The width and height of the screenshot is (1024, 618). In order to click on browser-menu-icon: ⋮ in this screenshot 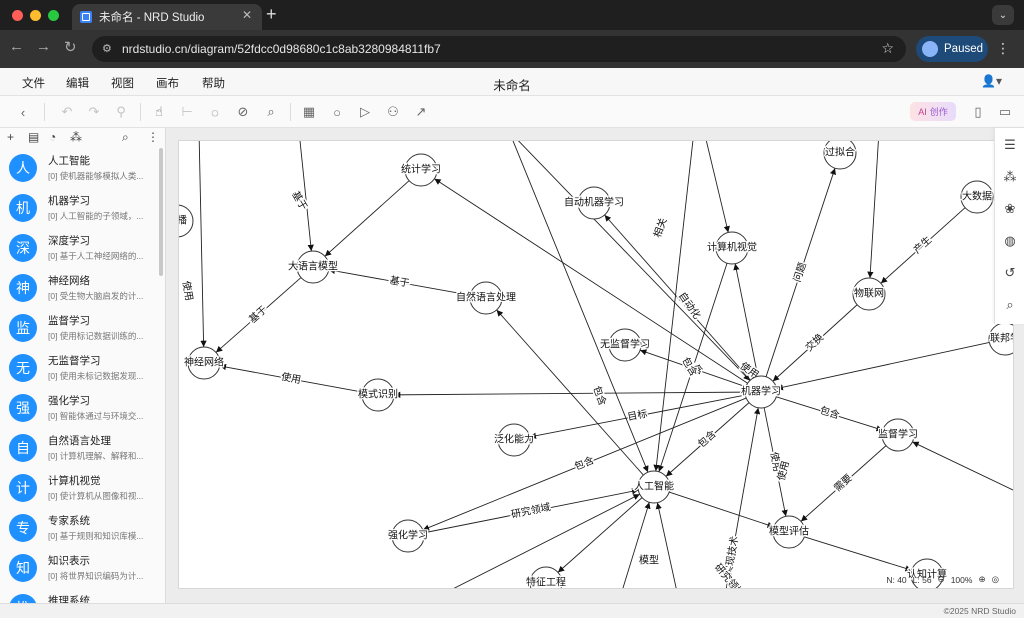, I will do `click(1003, 48)`.